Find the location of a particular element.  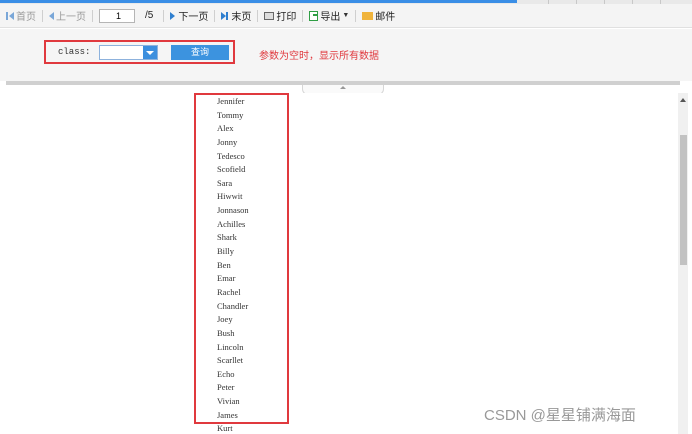

export-icon is located at coordinates (314, 15).